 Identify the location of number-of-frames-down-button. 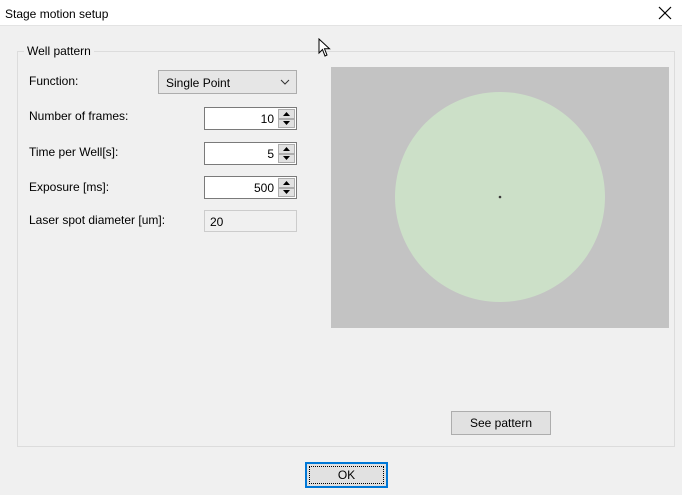
(286, 123).